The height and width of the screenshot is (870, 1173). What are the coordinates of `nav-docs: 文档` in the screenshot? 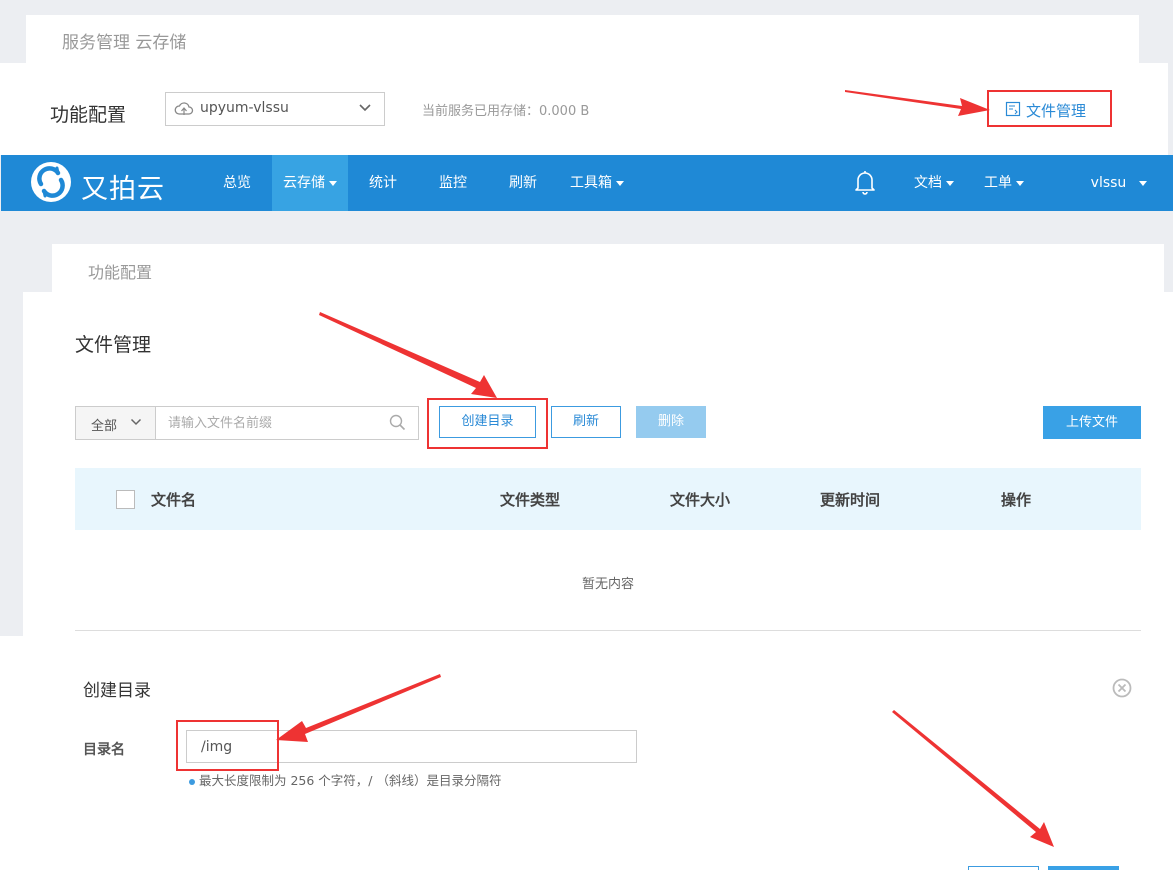 It's located at (934, 183).